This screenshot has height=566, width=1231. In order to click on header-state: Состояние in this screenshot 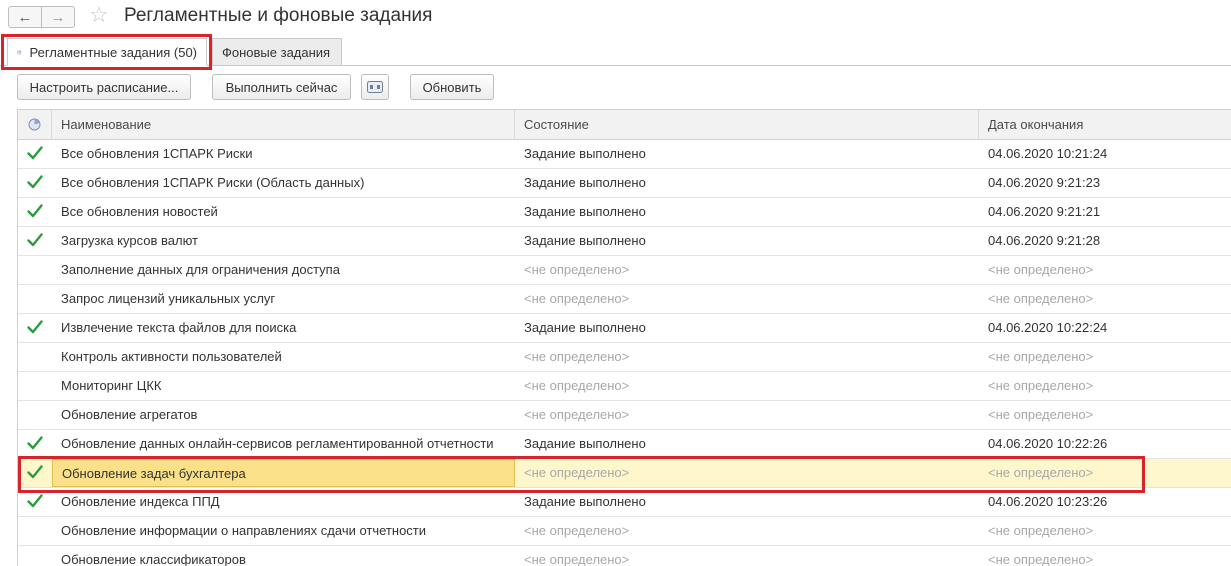, I will do `click(747, 125)`.